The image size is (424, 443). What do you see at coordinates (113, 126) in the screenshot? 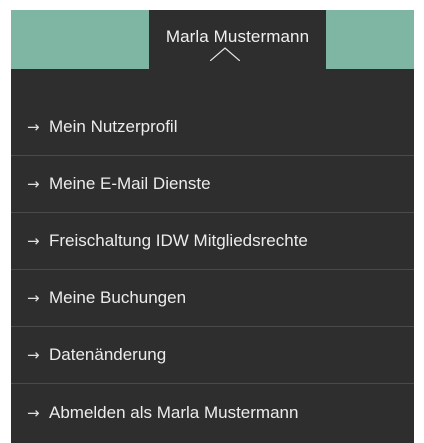
I see `menu-item-label: Mein Nutzerprofil` at bounding box center [113, 126].